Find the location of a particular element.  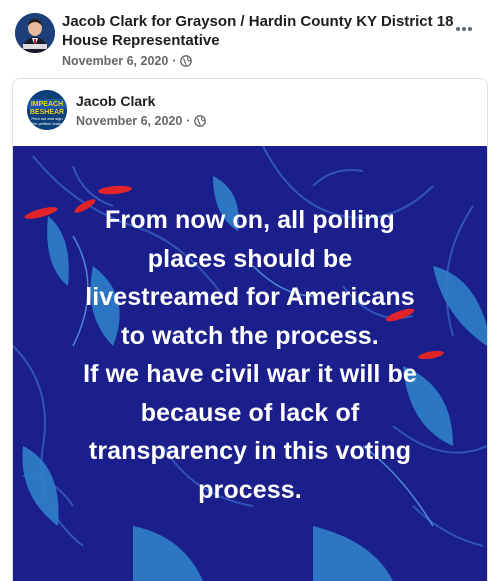

image-text-line: process. is located at coordinates (250, 489).